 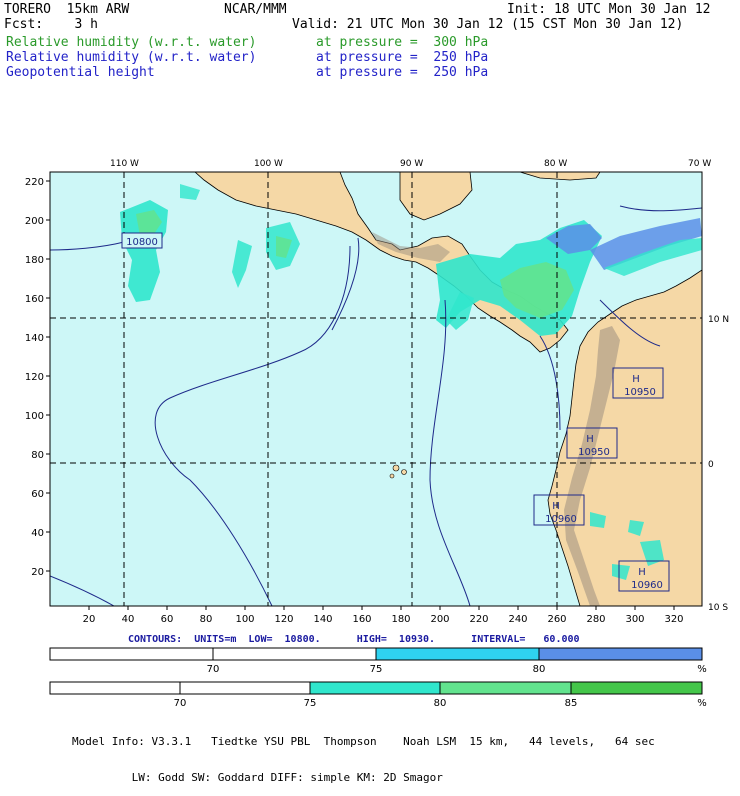 I want to click on low-label-box: 10800, so click(x=142, y=240).